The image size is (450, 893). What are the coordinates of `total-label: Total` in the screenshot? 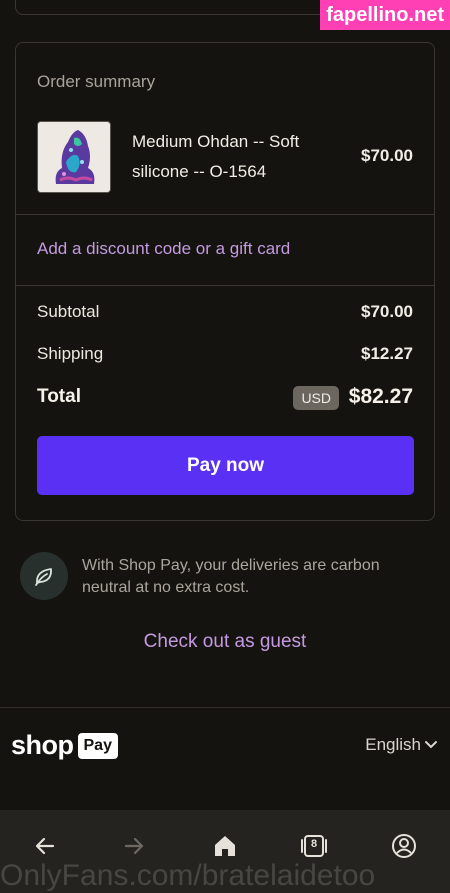 It's located at (59, 396).